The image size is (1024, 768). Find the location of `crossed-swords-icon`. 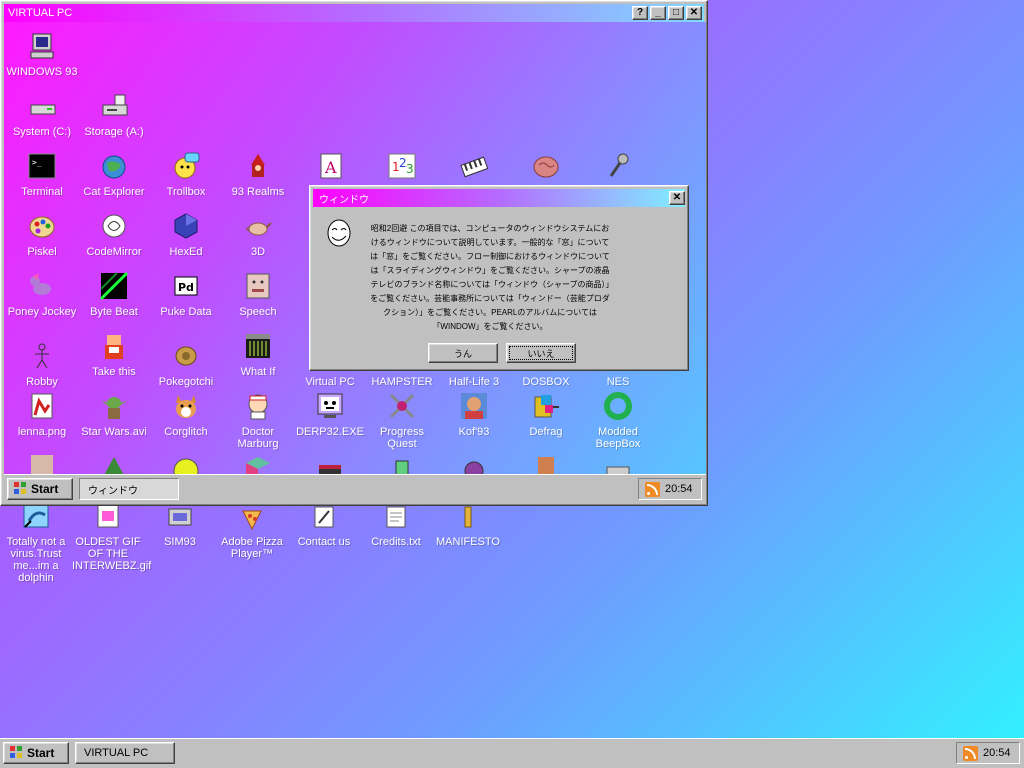

crossed-swords-icon is located at coordinates (402, 406).